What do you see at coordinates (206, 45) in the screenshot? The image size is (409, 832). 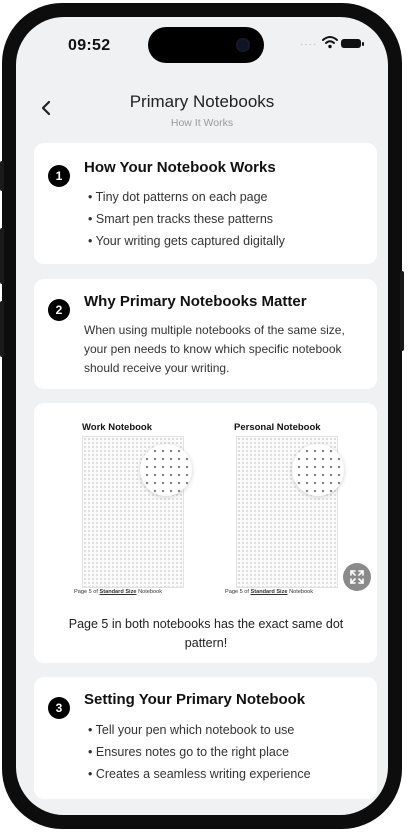 I see `dynamic-island` at bounding box center [206, 45].